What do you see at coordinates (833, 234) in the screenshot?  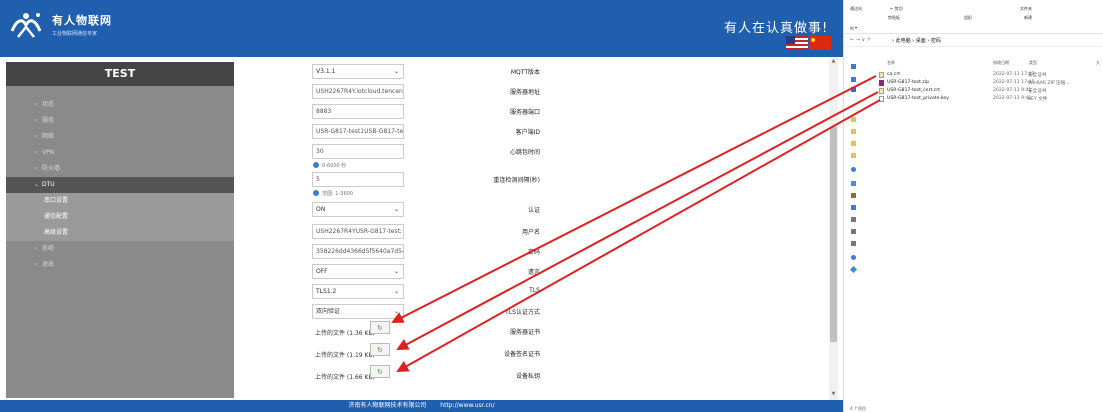 I see `scrollbar-thumb` at bounding box center [833, 234].